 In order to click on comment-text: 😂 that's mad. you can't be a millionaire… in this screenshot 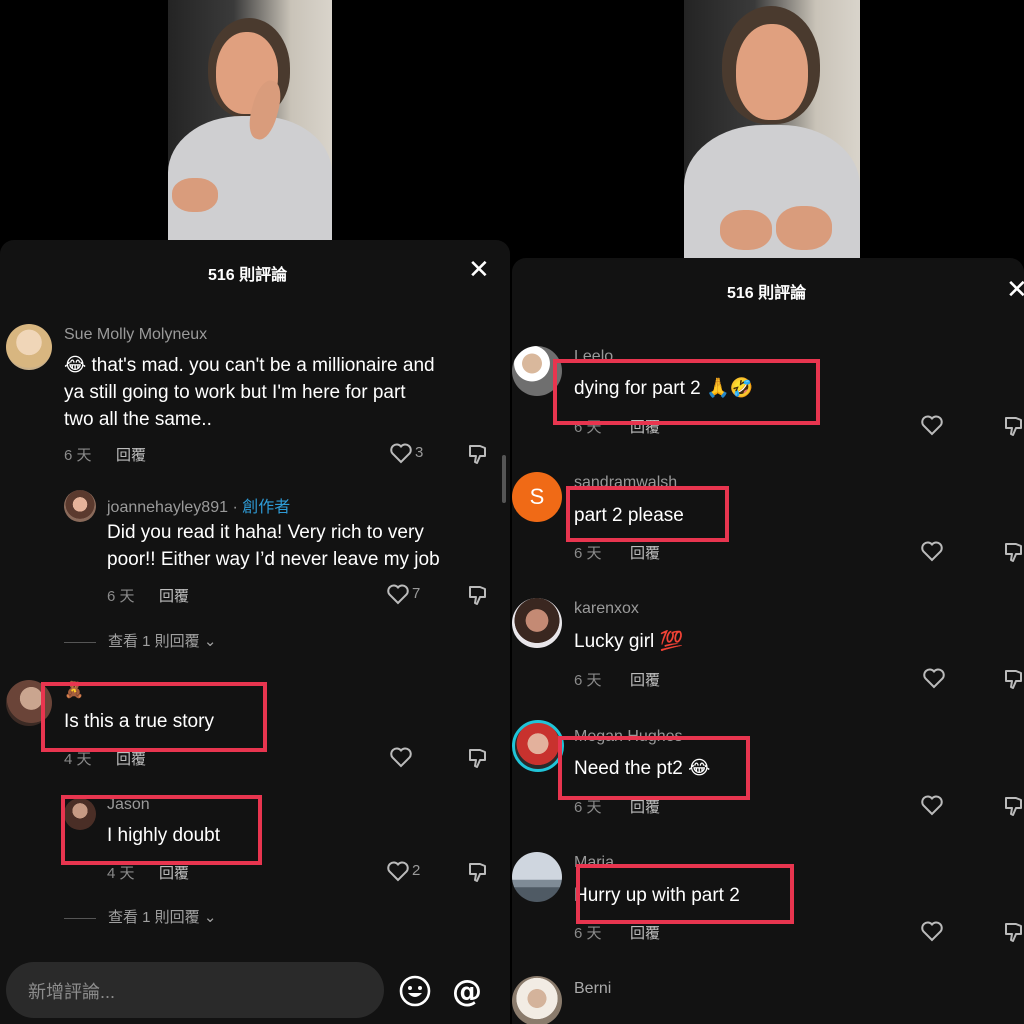, I will do `click(249, 392)`.